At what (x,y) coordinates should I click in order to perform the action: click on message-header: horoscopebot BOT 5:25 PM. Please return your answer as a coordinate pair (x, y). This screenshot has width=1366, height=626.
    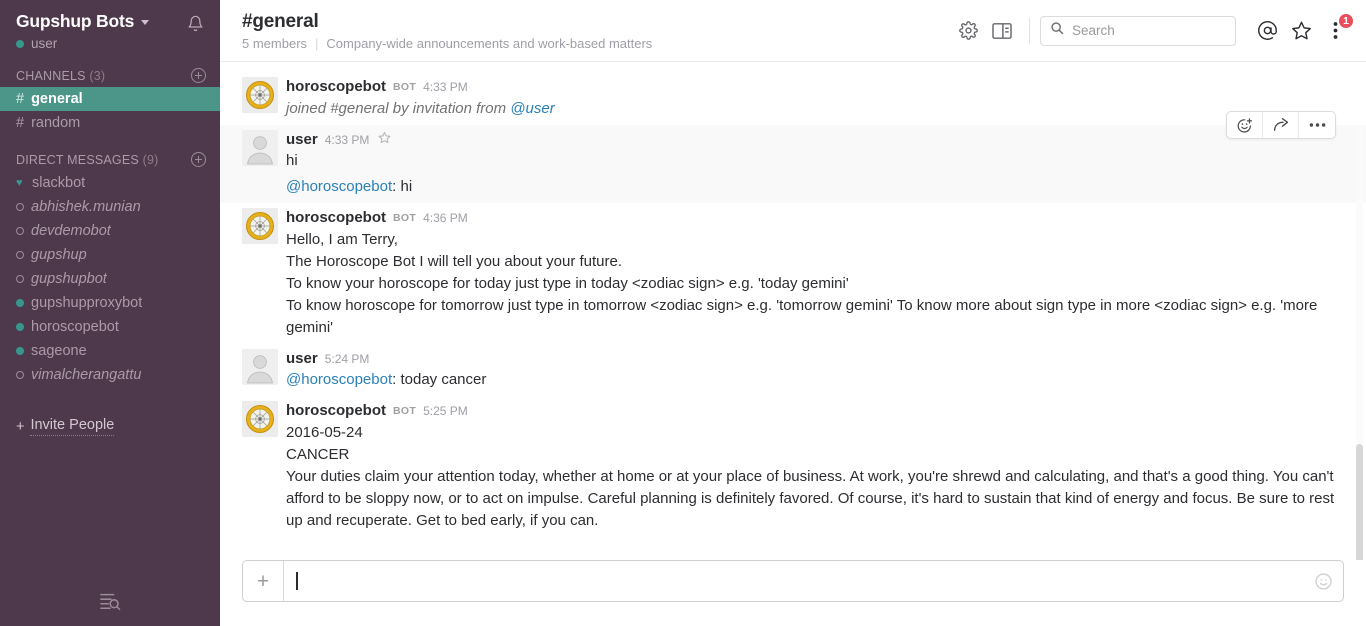
    Looking at the image, I should click on (811, 411).